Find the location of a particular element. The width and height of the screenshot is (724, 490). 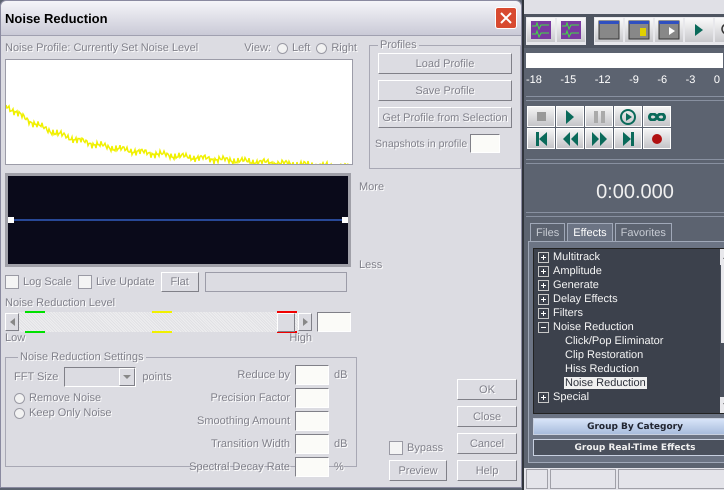

tree-item: Delay Effects is located at coordinates (585, 299).